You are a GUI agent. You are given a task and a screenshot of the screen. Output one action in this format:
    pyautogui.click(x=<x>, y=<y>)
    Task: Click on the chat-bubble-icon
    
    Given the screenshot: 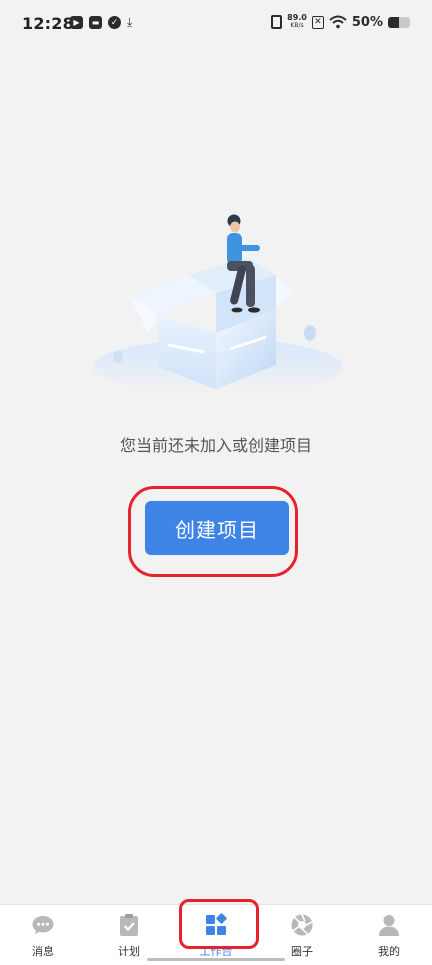 What is the action you would take?
    pyautogui.click(x=43, y=925)
    